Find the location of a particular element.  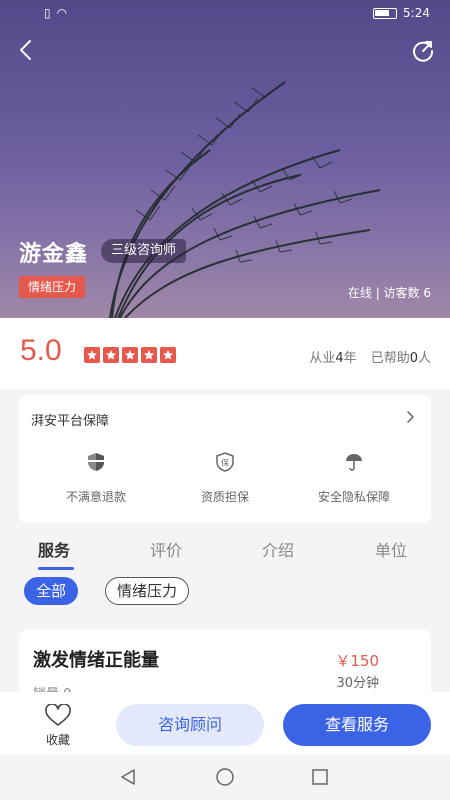

rating-stars is located at coordinates (130, 355).